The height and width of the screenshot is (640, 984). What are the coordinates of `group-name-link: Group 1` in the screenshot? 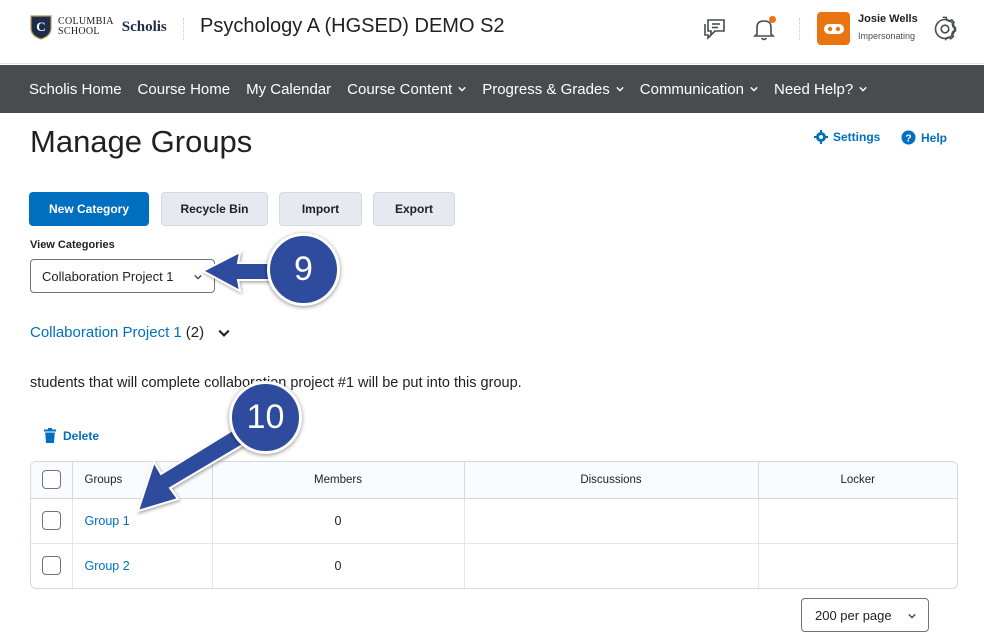 It's located at (142, 521).